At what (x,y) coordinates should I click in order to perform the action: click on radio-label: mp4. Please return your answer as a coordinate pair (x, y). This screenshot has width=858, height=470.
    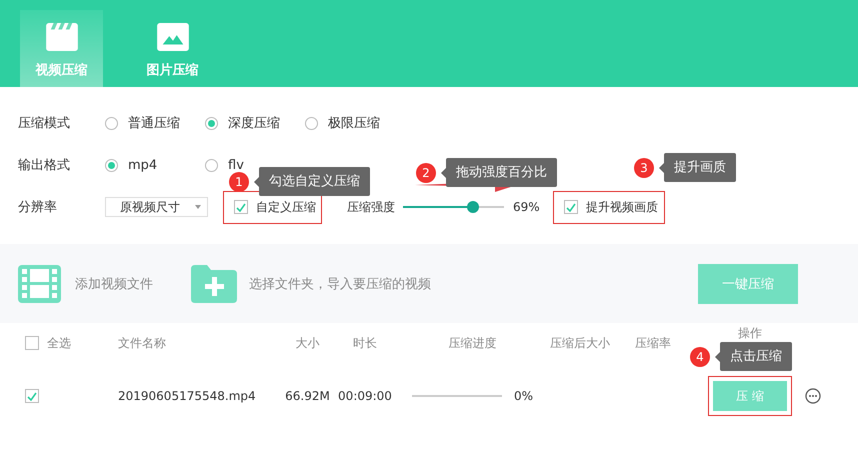
    Looking at the image, I should click on (143, 165).